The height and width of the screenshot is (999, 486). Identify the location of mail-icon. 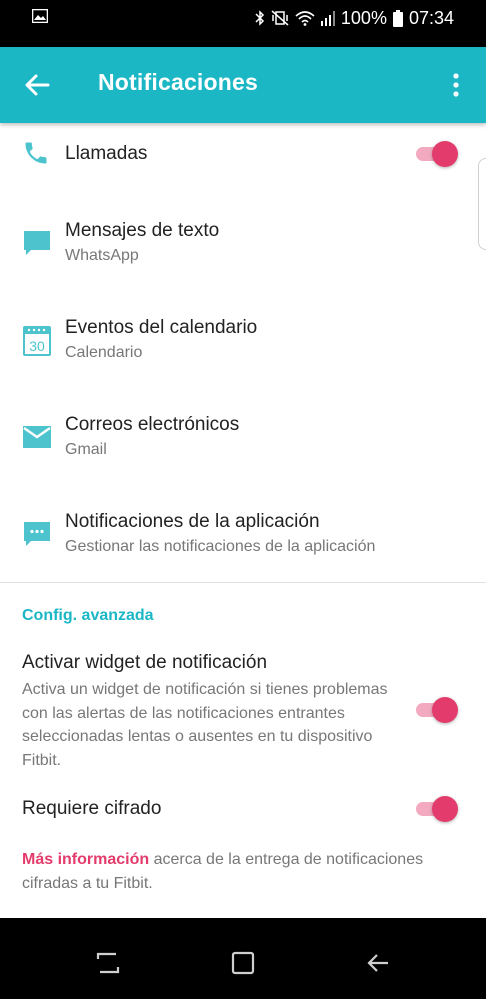
(37, 439).